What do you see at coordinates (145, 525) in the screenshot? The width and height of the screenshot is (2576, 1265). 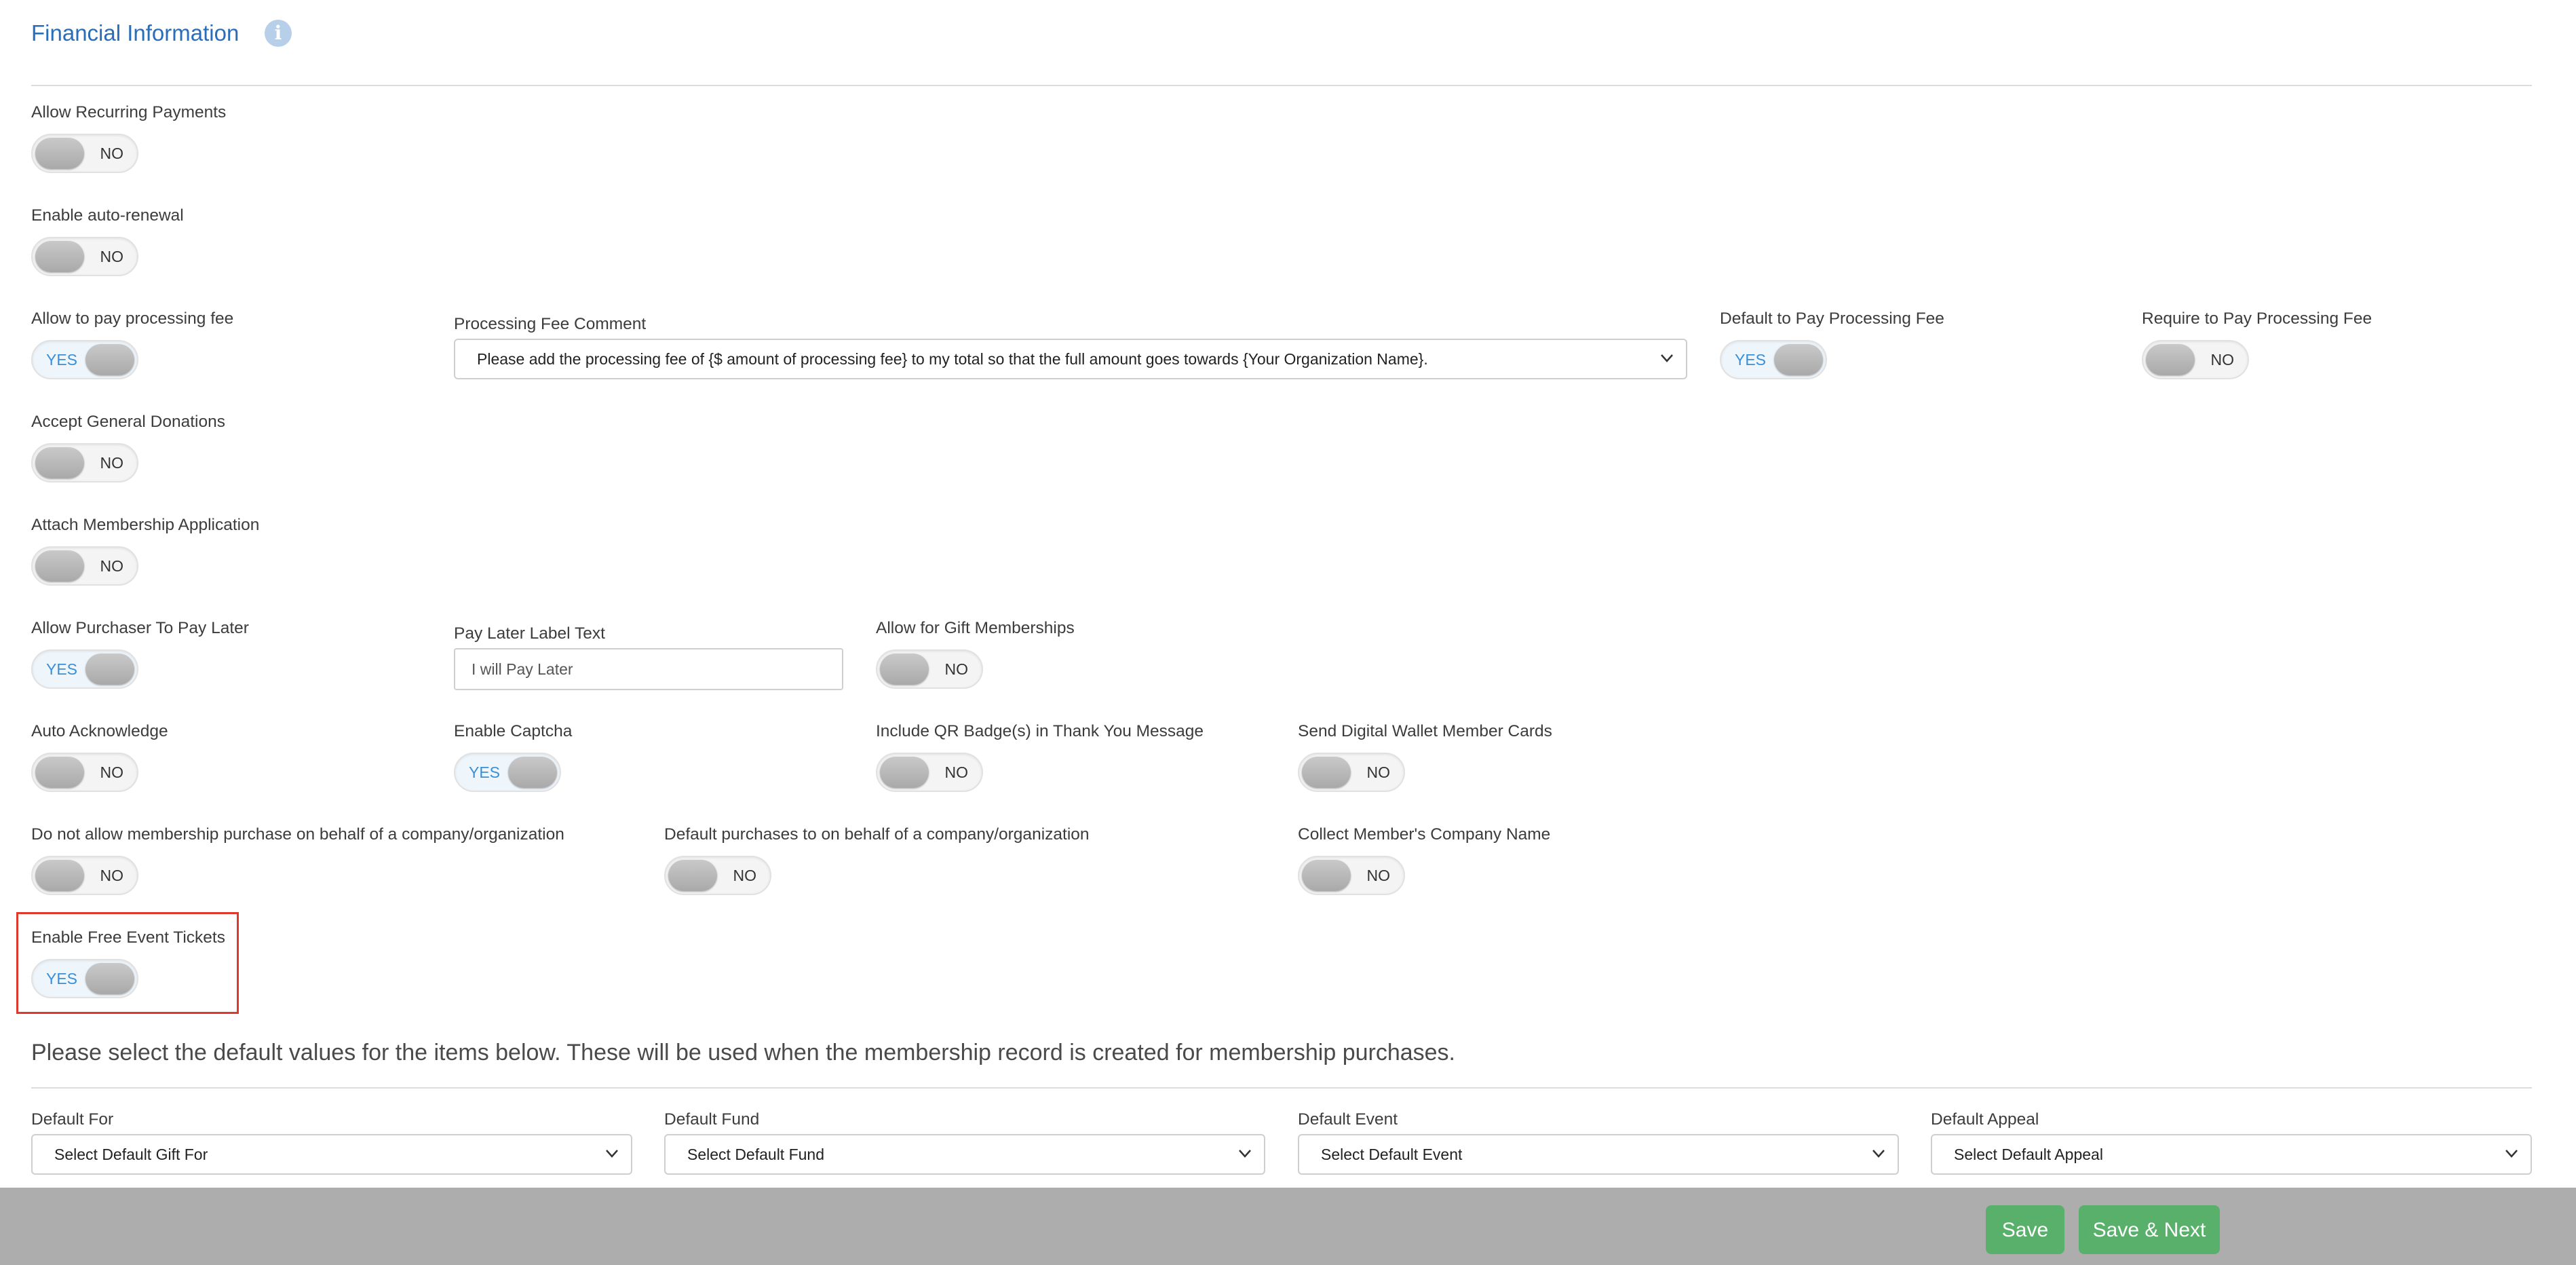 I see `attach-application-label: Attach Membership Application` at bounding box center [145, 525].